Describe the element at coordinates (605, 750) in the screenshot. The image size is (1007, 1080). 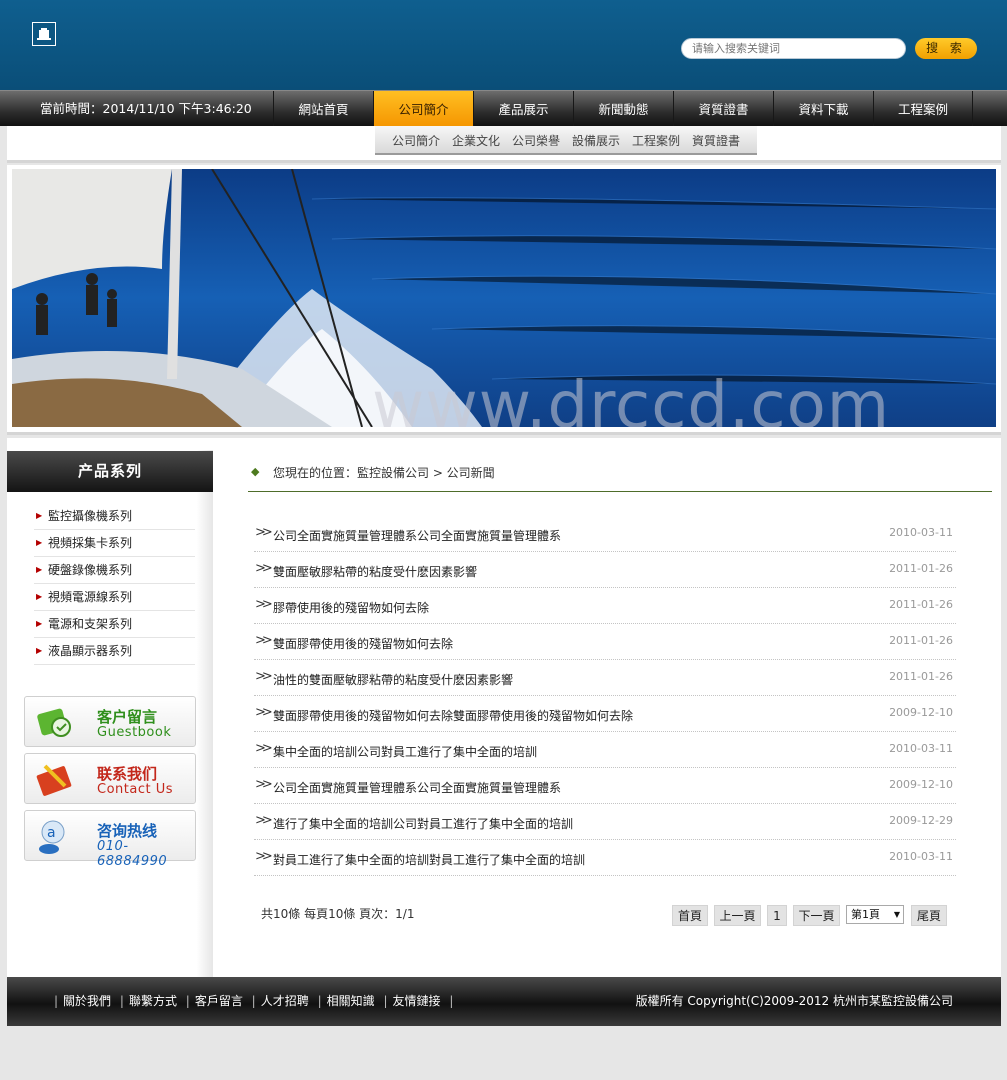
I see `news-item: >> 集中全面的培訓公司對員工進行了集中全面的培訓 2010-03-11` at that location.